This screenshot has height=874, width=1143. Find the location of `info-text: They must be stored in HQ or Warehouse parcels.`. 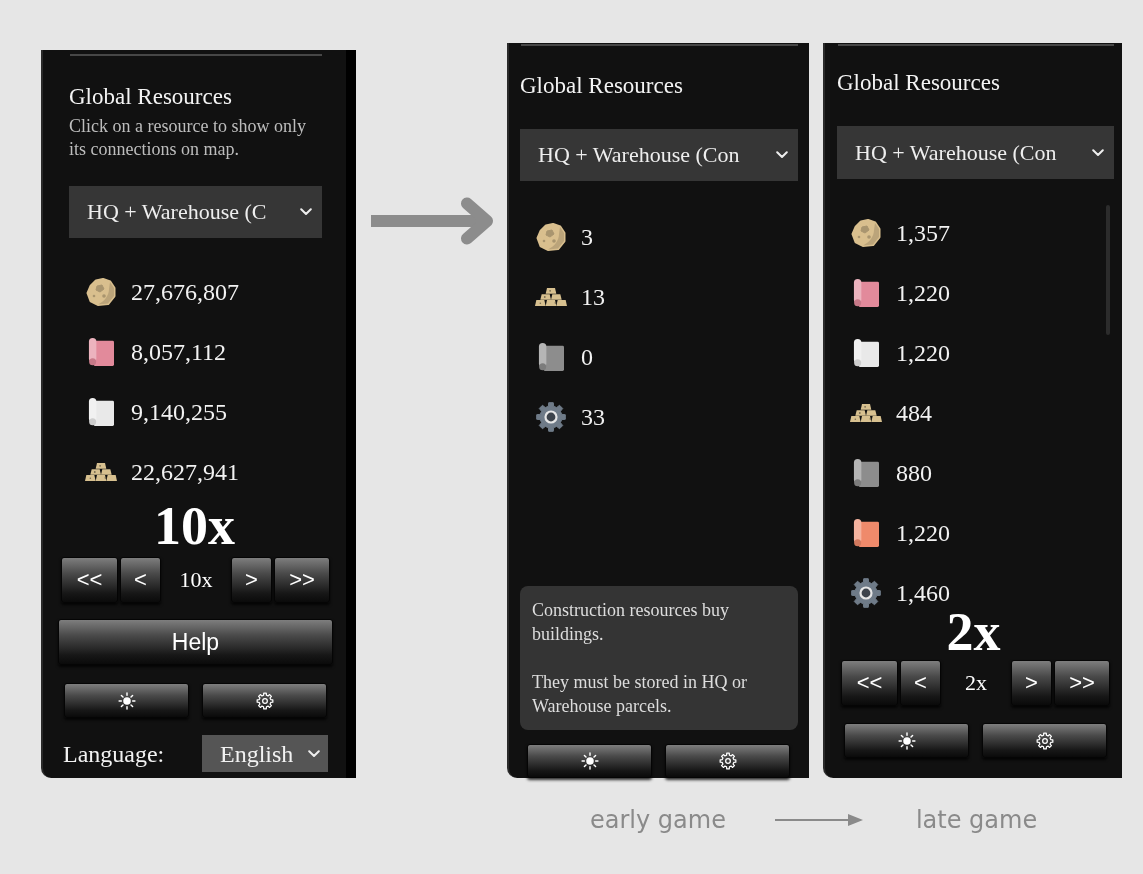

info-text: They must be stored in HQ or Warehouse parcels. is located at coordinates (640, 694).